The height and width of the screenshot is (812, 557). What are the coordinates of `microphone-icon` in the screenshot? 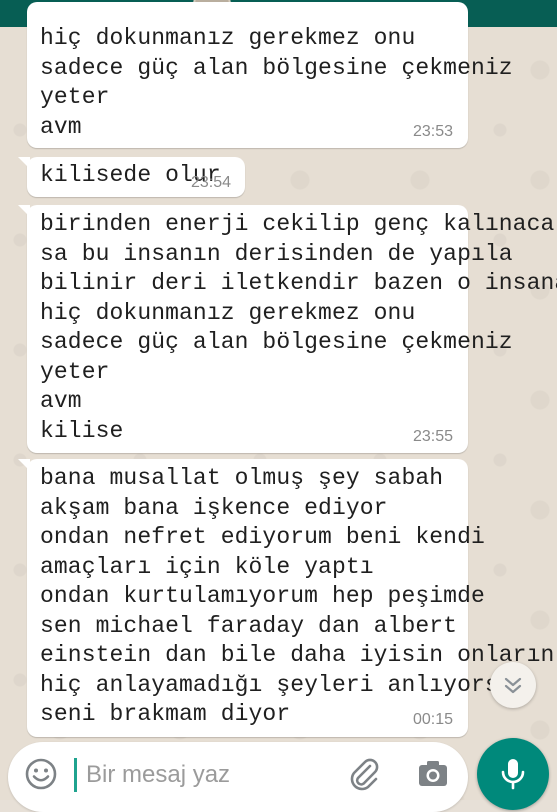 It's located at (513, 774).